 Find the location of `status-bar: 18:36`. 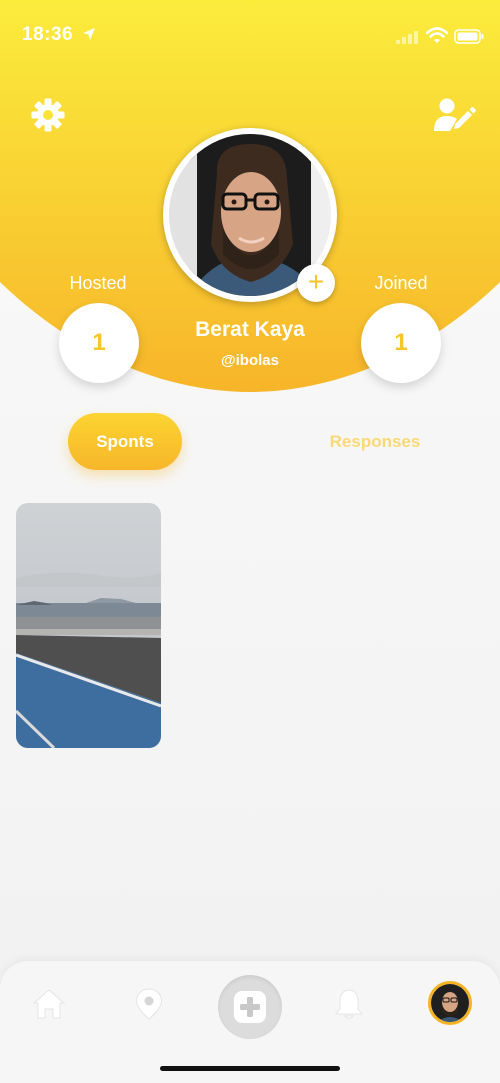

status-bar: 18:36 is located at coordinates (250, 35).